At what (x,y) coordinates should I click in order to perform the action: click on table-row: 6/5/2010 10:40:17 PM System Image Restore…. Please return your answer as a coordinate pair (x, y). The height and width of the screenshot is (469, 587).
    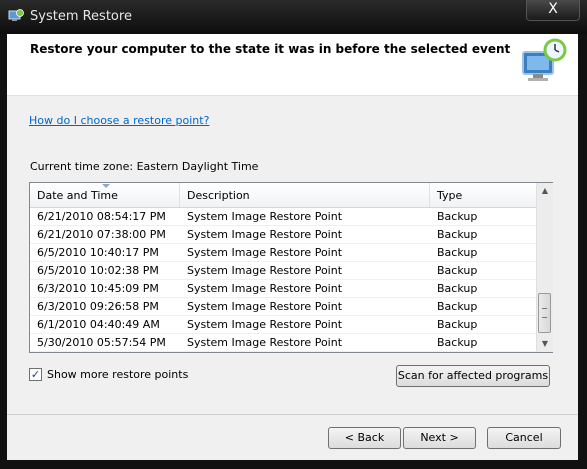
    Looking at the image, I should click on (283, 253).